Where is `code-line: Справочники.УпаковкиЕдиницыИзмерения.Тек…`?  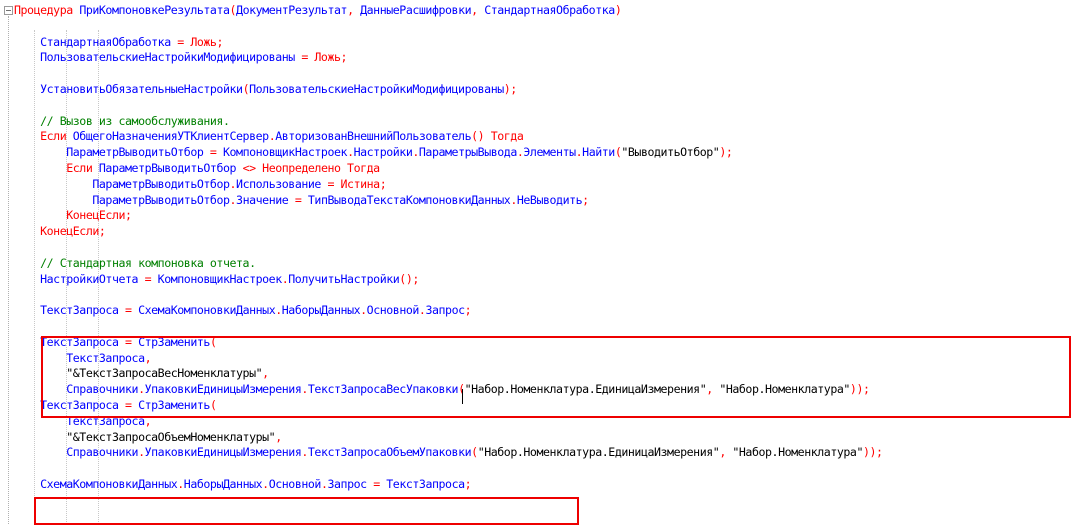 code-line: Справочники.УпаковкиЕдиницыИзмерения.Тек… is located at coordinates (448, 453).